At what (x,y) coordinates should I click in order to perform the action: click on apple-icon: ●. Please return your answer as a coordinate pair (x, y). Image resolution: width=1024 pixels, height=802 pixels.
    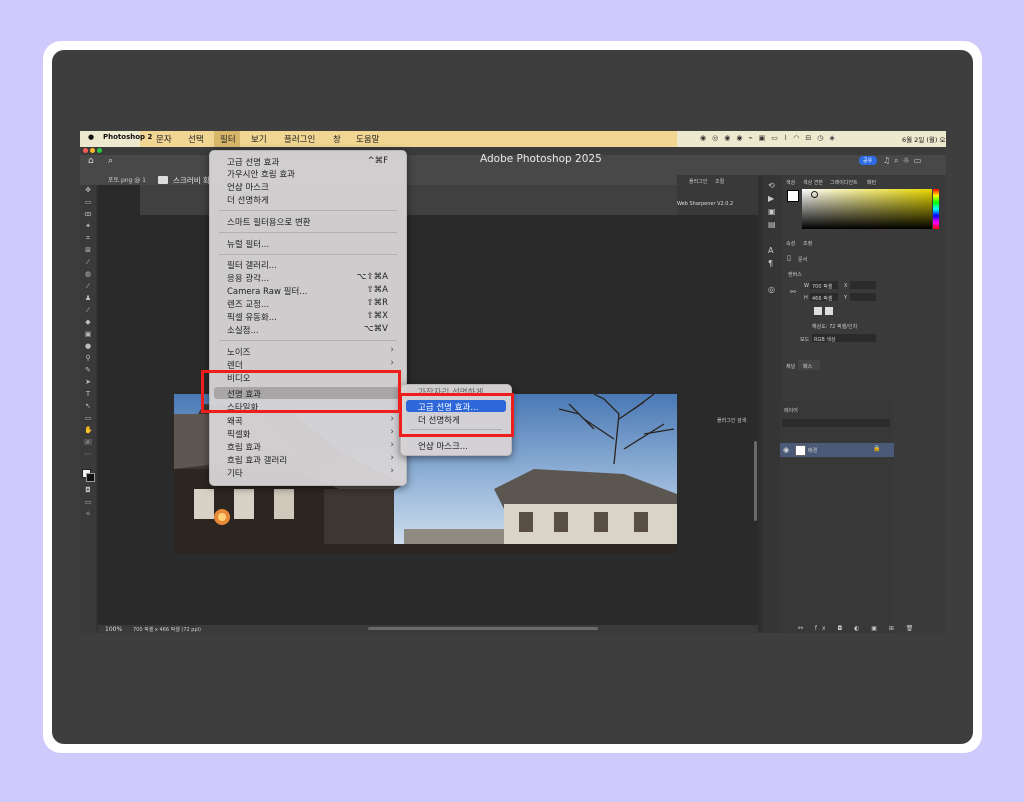
    Looking at the image, I should click on (91, 137).